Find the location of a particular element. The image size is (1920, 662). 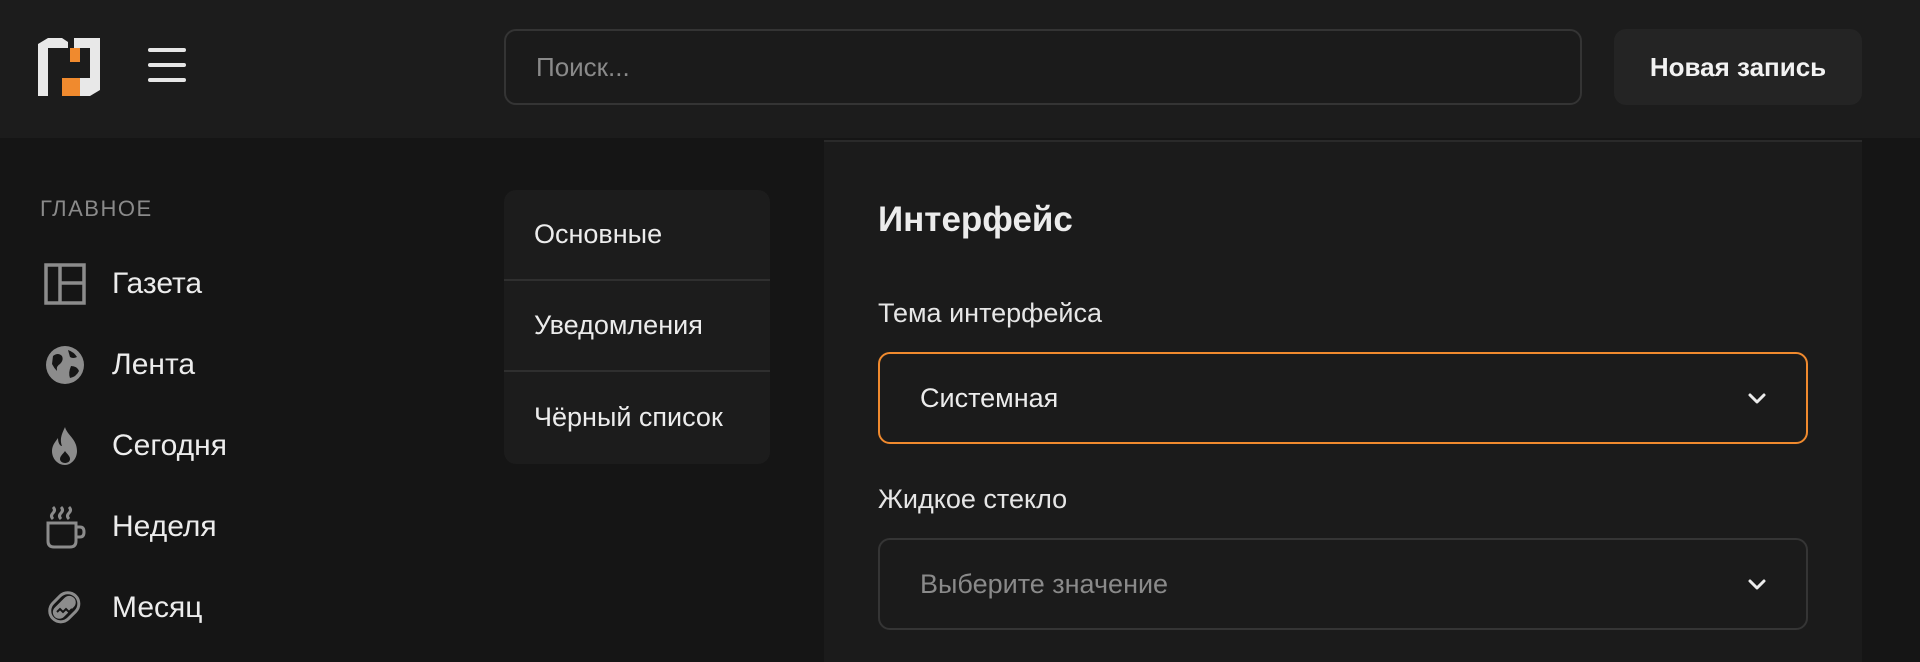

search-input is located at coordinates (1043, 67).